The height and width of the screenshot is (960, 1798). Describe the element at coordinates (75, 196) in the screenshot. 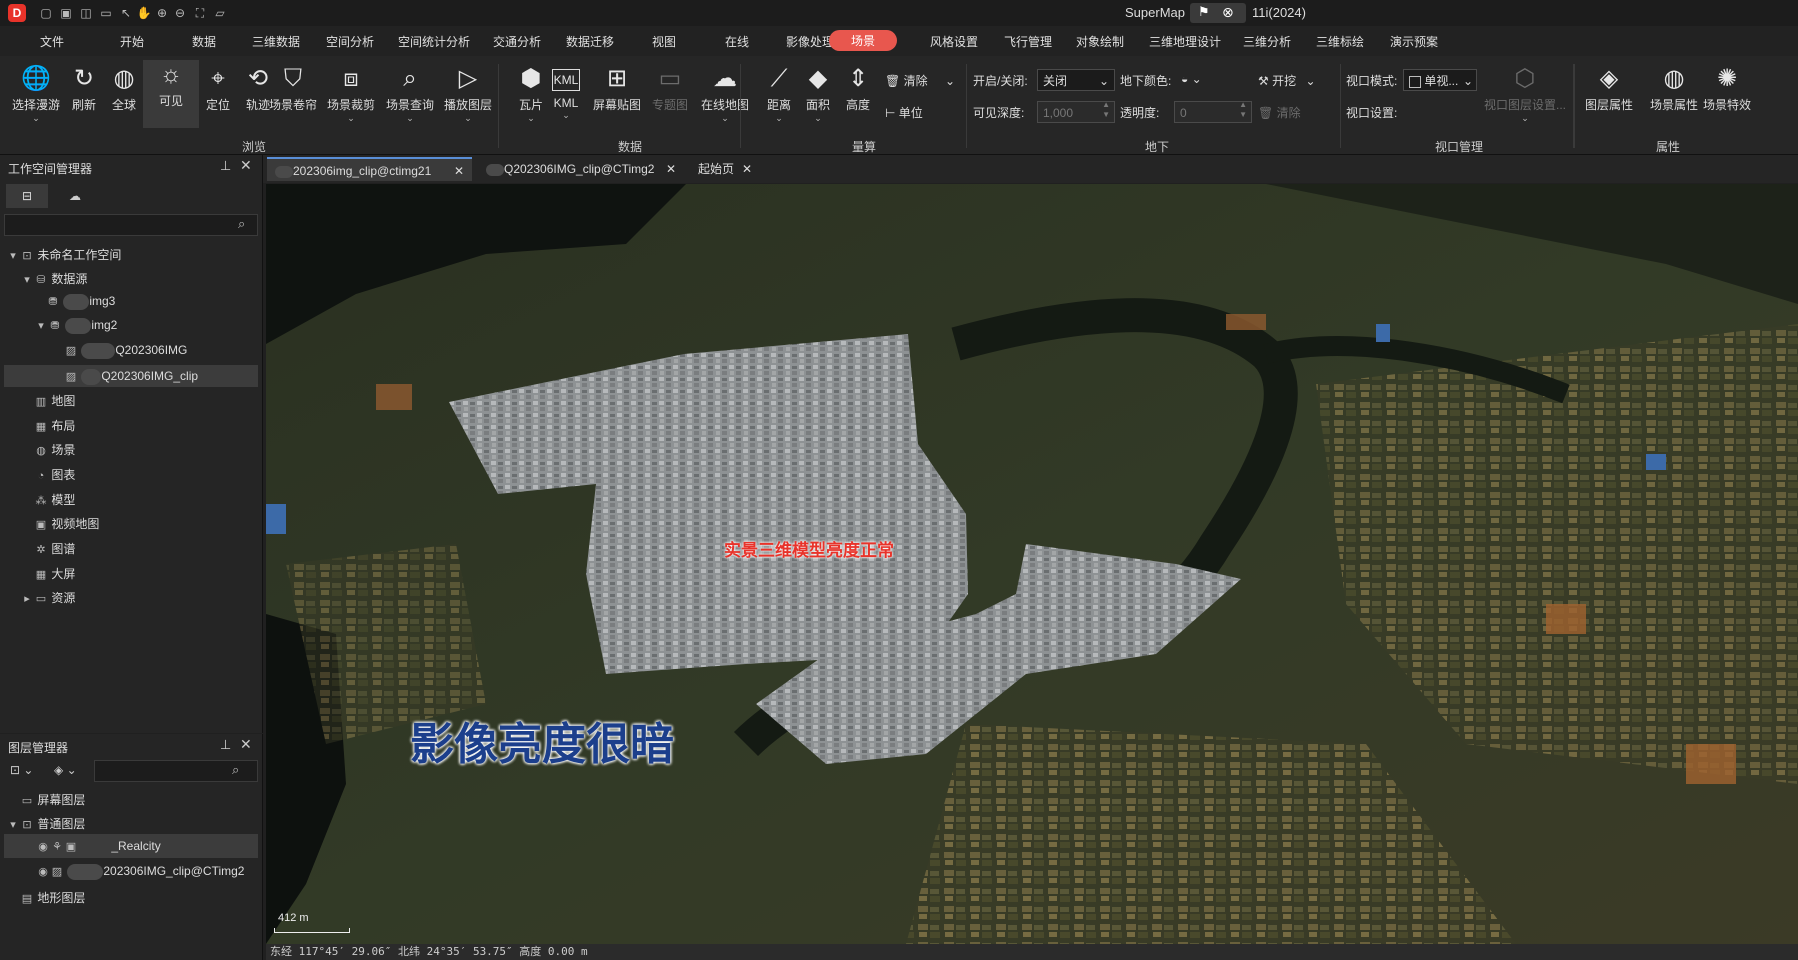

I see `workspace-tab-cloud: ☁` at that location.